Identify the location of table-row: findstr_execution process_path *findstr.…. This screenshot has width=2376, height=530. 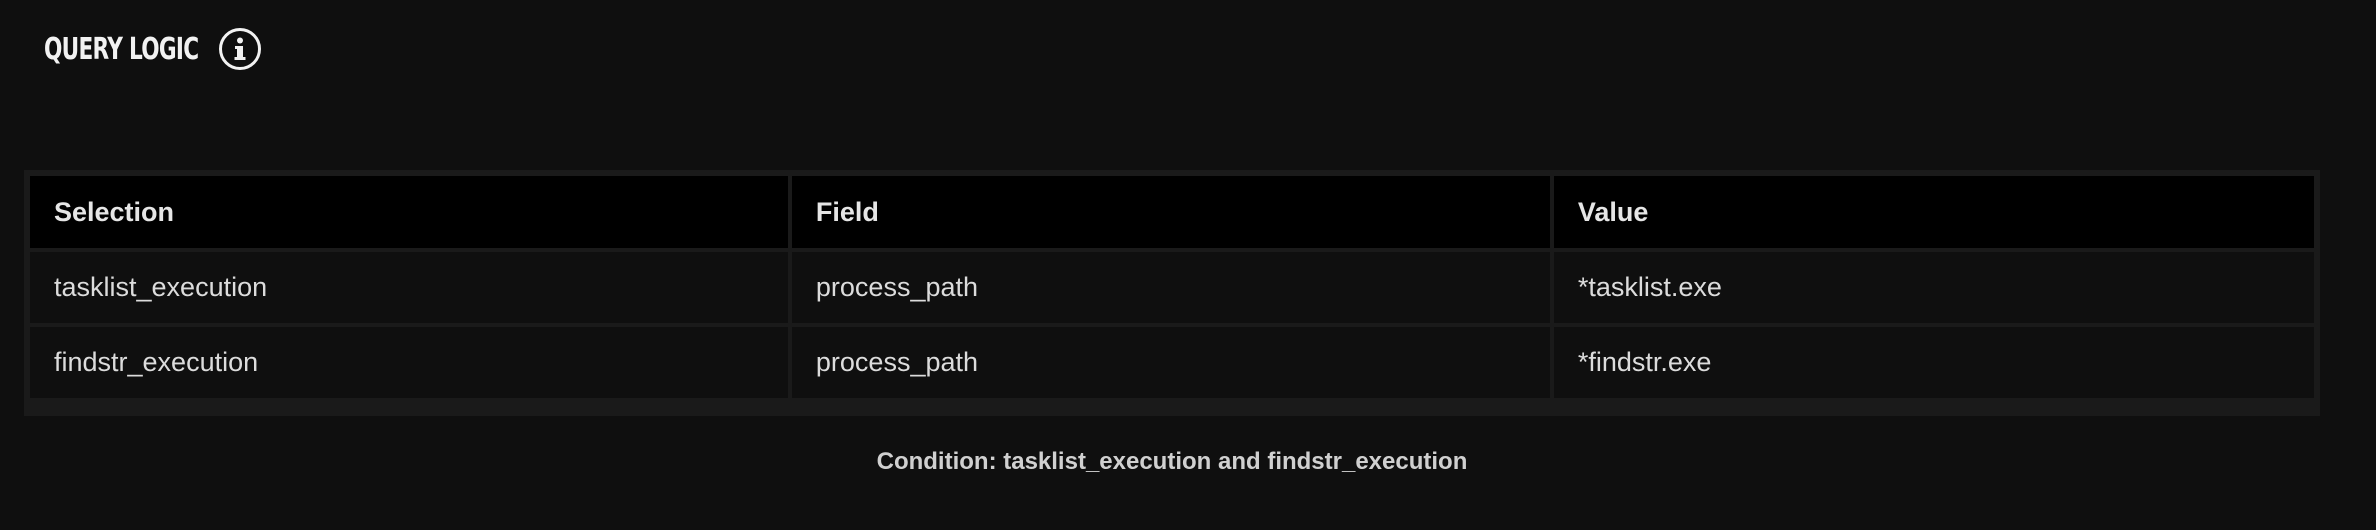
(1172, 362).